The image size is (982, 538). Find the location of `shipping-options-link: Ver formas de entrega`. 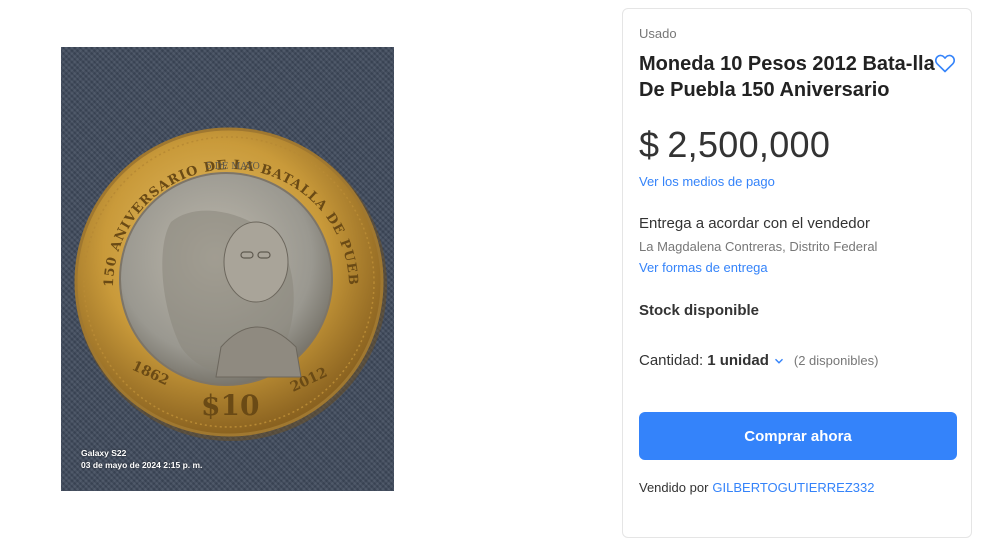

shipping-options-link: Ver formas de entrega is located at coordinates (703, 267).